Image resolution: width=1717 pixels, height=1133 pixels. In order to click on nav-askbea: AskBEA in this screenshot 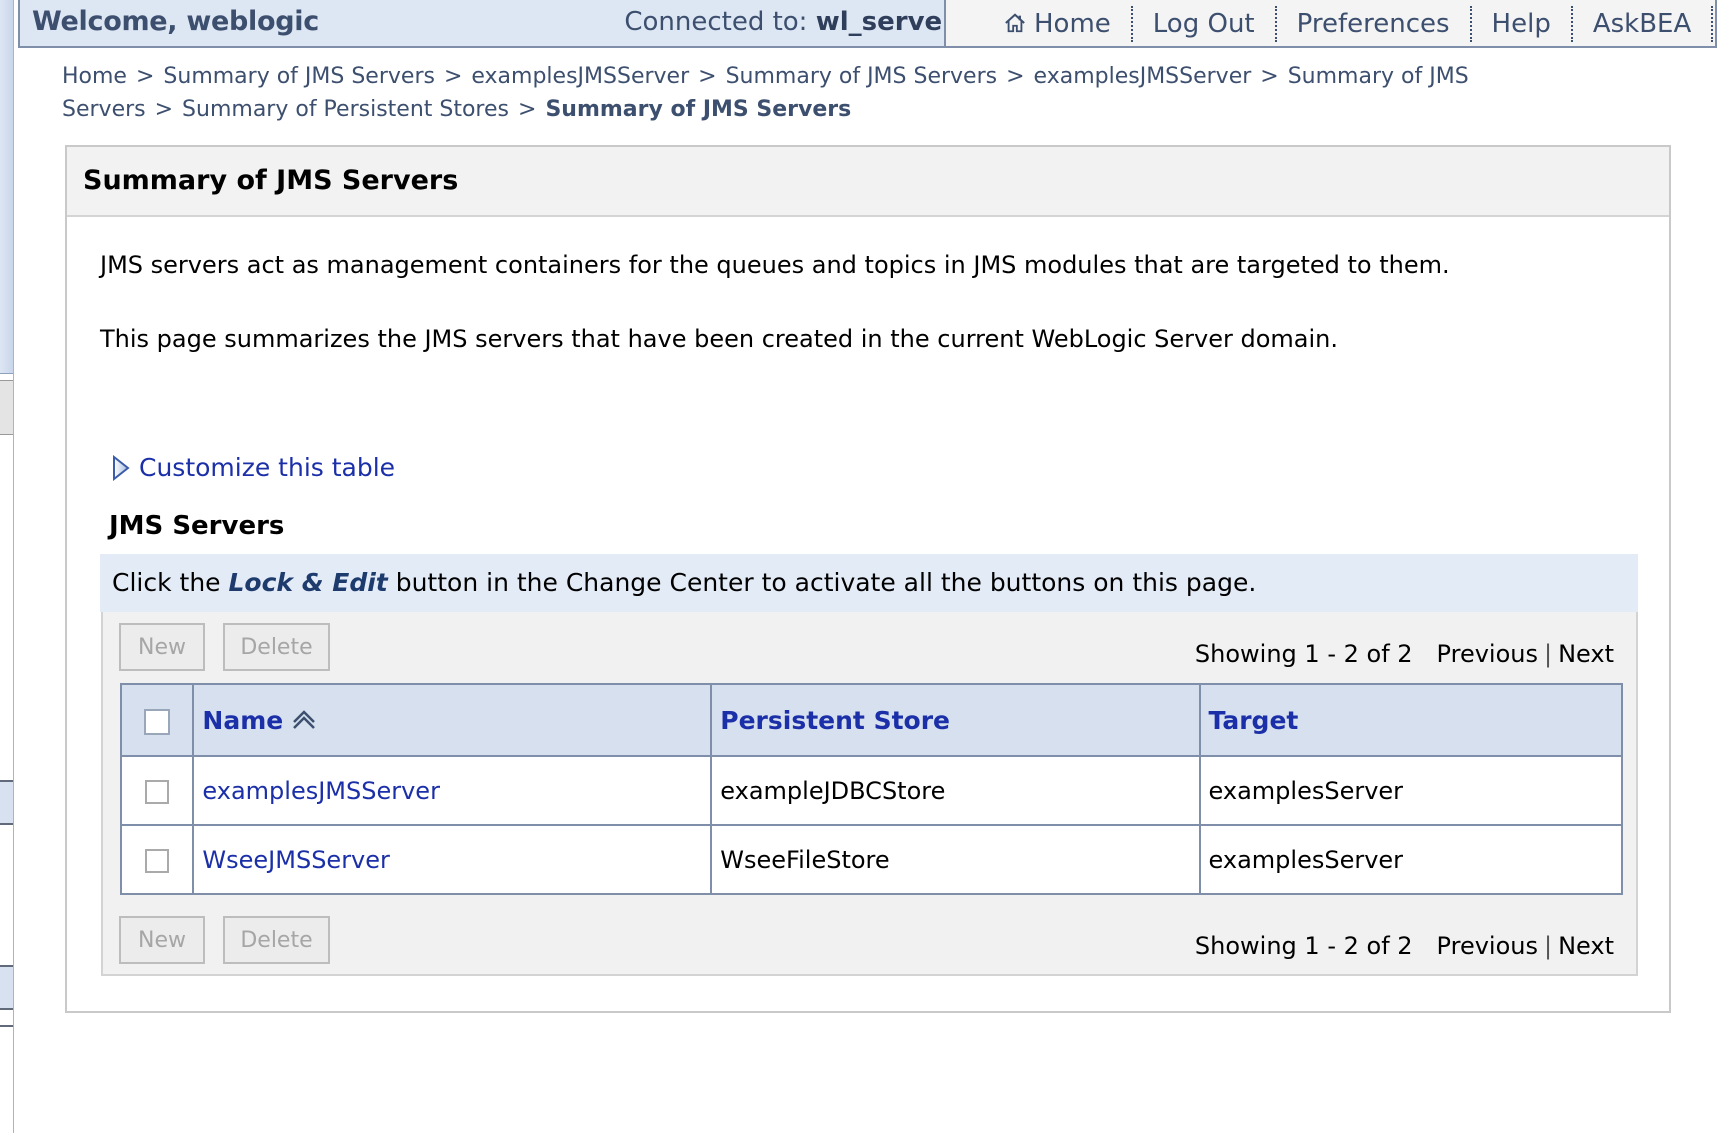, I will do `click(1643, 24)`.